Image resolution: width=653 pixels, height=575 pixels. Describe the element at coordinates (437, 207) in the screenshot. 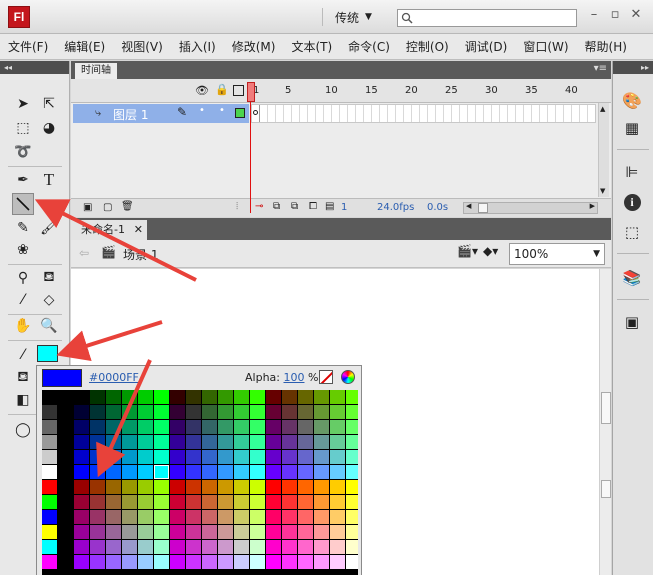

I see `elapsed-time: 0.0s` at that location.